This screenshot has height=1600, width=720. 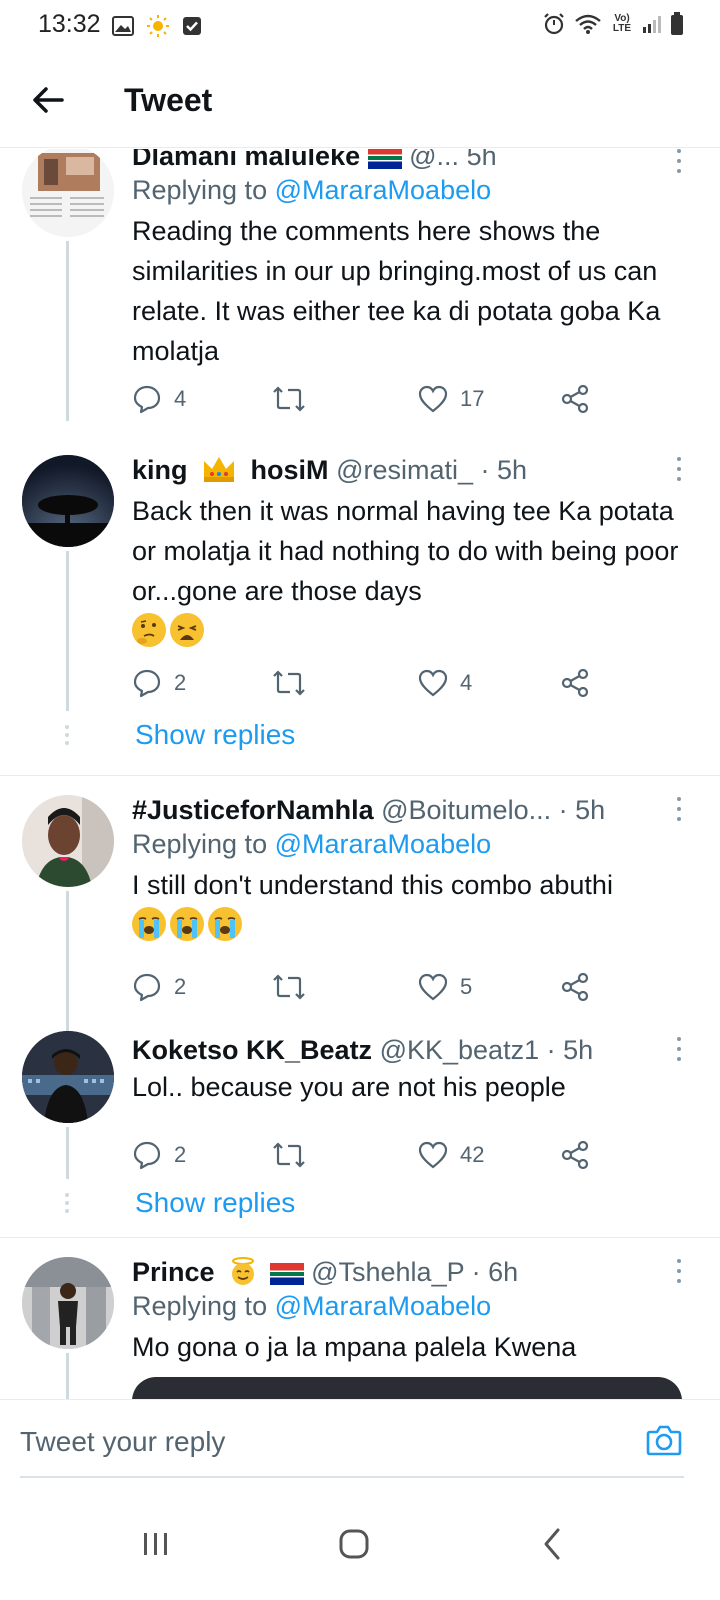 I want to click on thinking-face-emoji-icon, so click(x=149, y=630).